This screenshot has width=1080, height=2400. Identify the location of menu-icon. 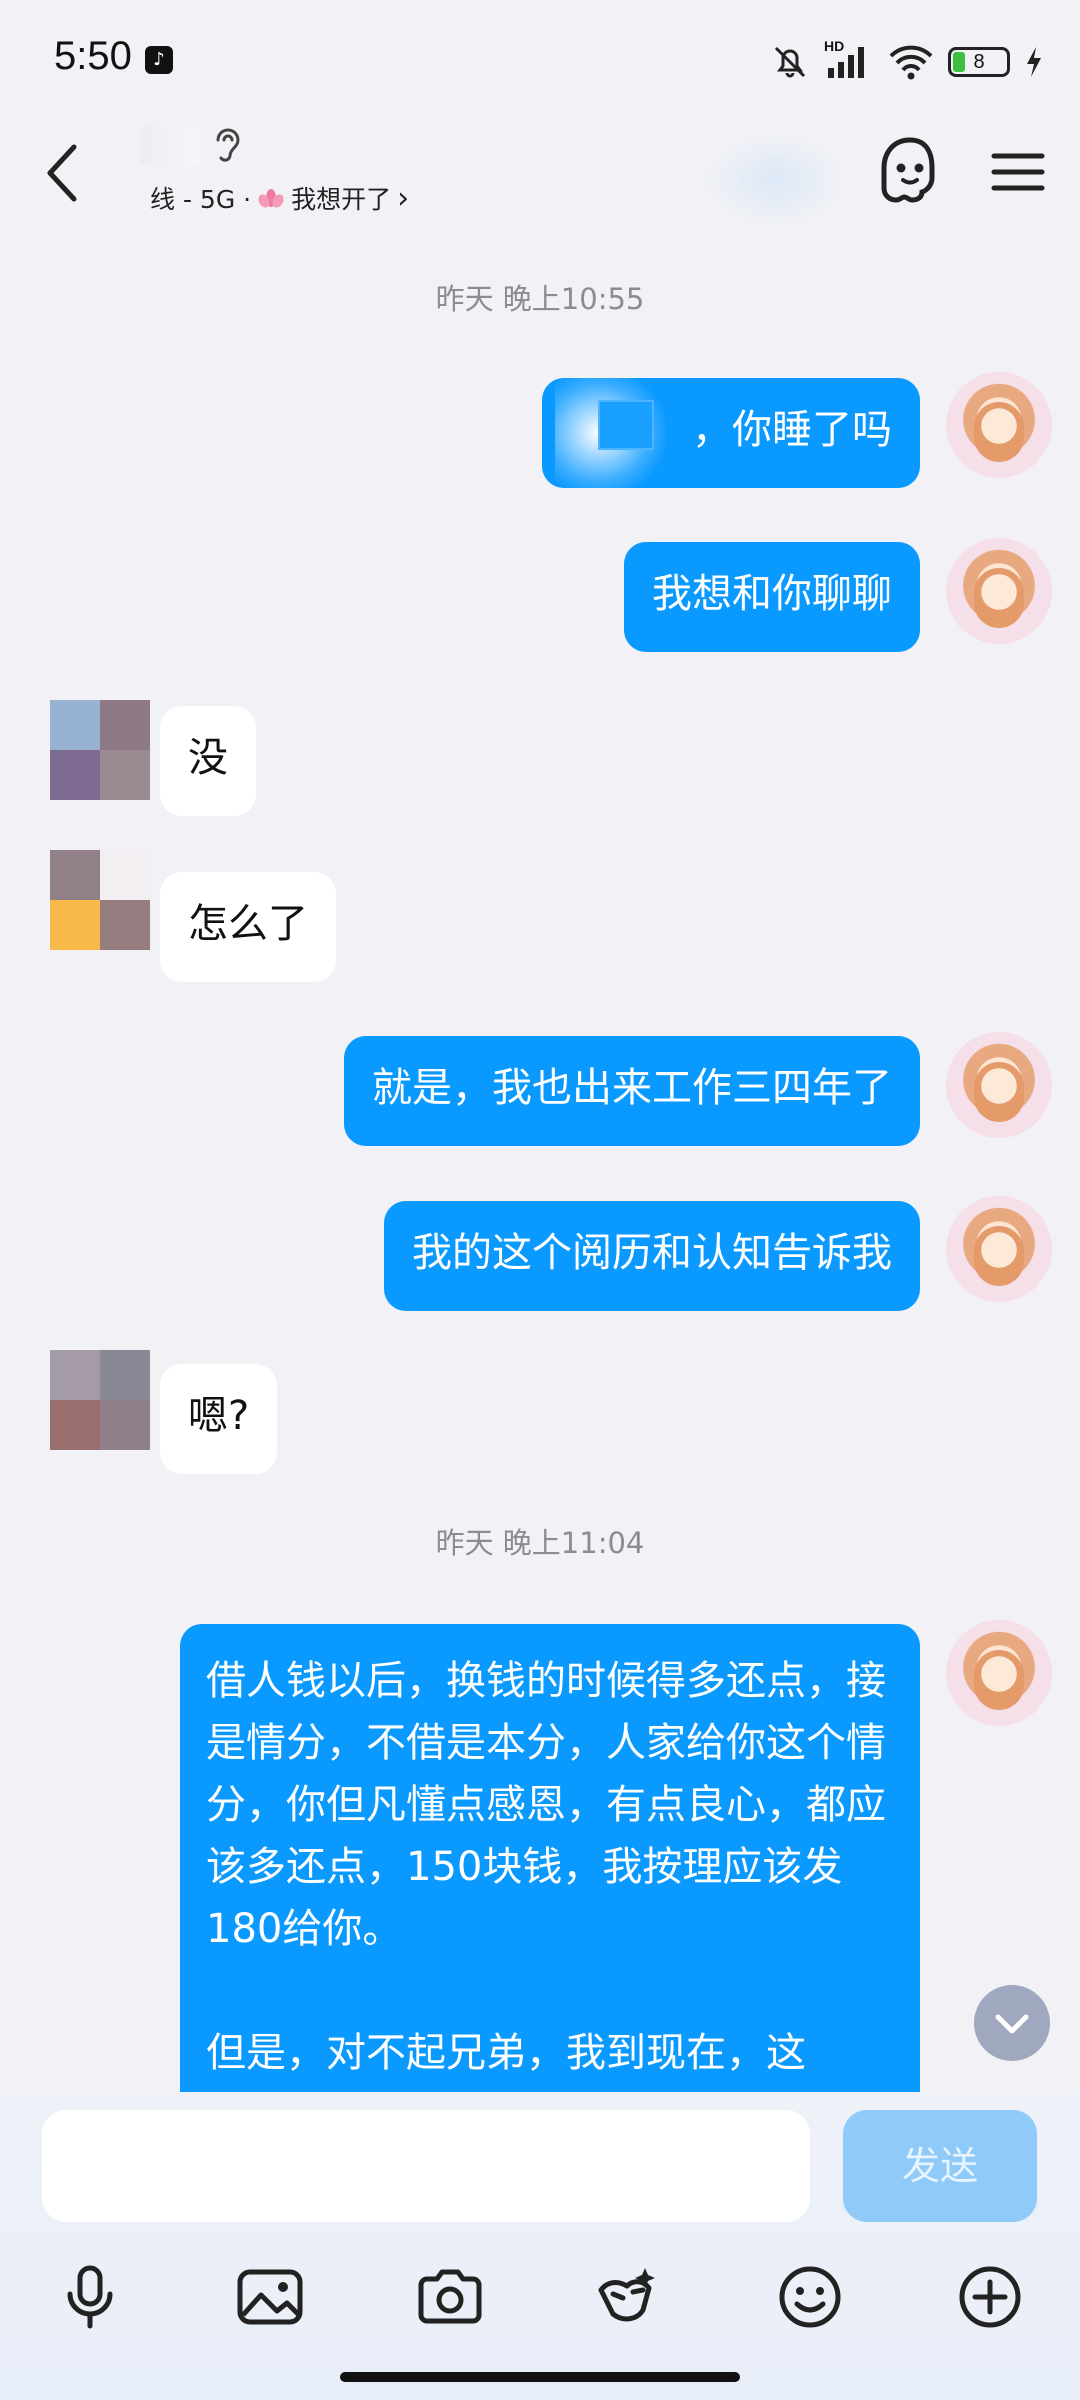
(1018, 172).